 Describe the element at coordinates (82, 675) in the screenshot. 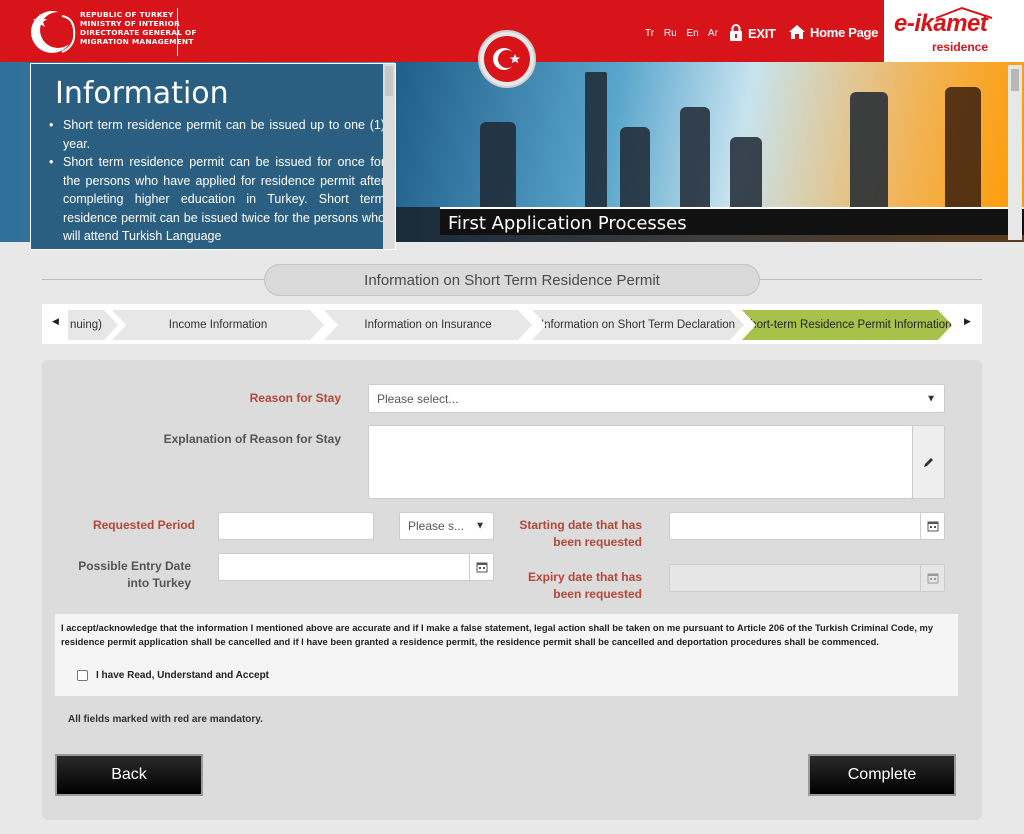

I see `accept-checkbox` at that location.